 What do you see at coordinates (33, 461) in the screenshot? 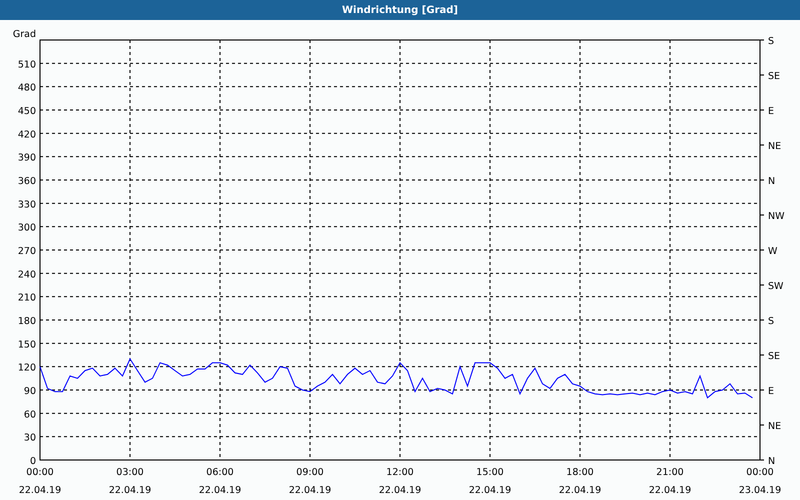
I see `y-axis-tick-label: 0` at bounding box center [33, 461].